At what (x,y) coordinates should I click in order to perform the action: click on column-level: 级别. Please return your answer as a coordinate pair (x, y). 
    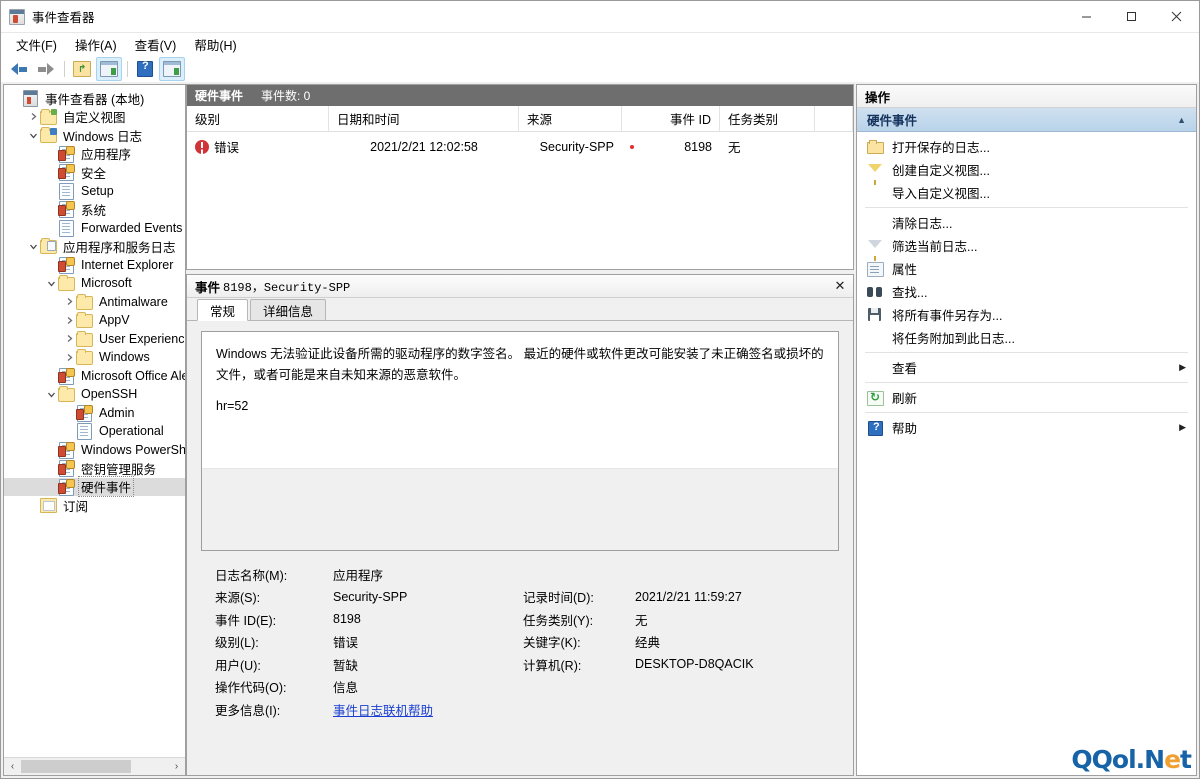
    Looking at the image, I should click on (258, 118).